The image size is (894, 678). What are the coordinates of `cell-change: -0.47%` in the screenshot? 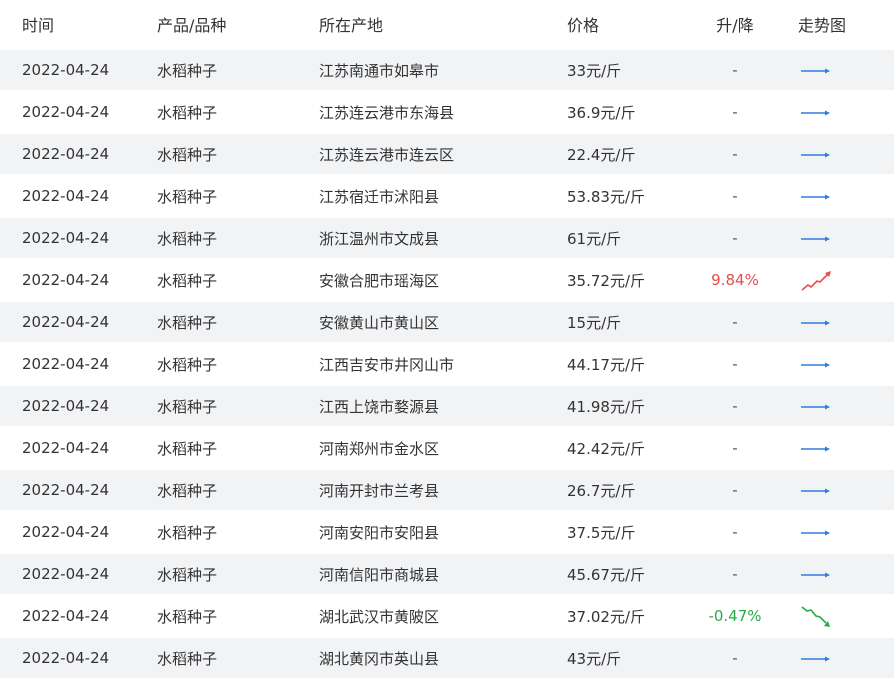 It's located at (735, 616).